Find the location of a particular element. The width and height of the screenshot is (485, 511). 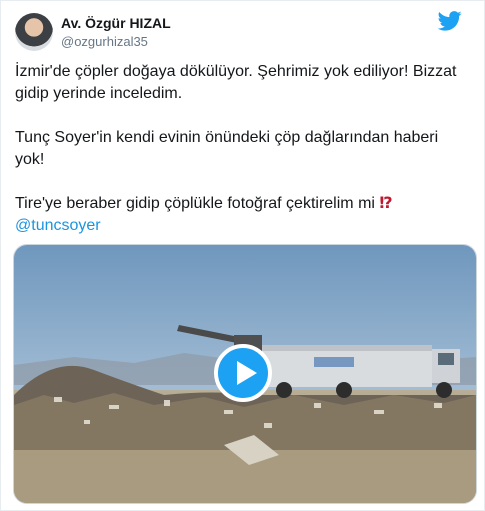

avatar is located at coordinates (34, 32).